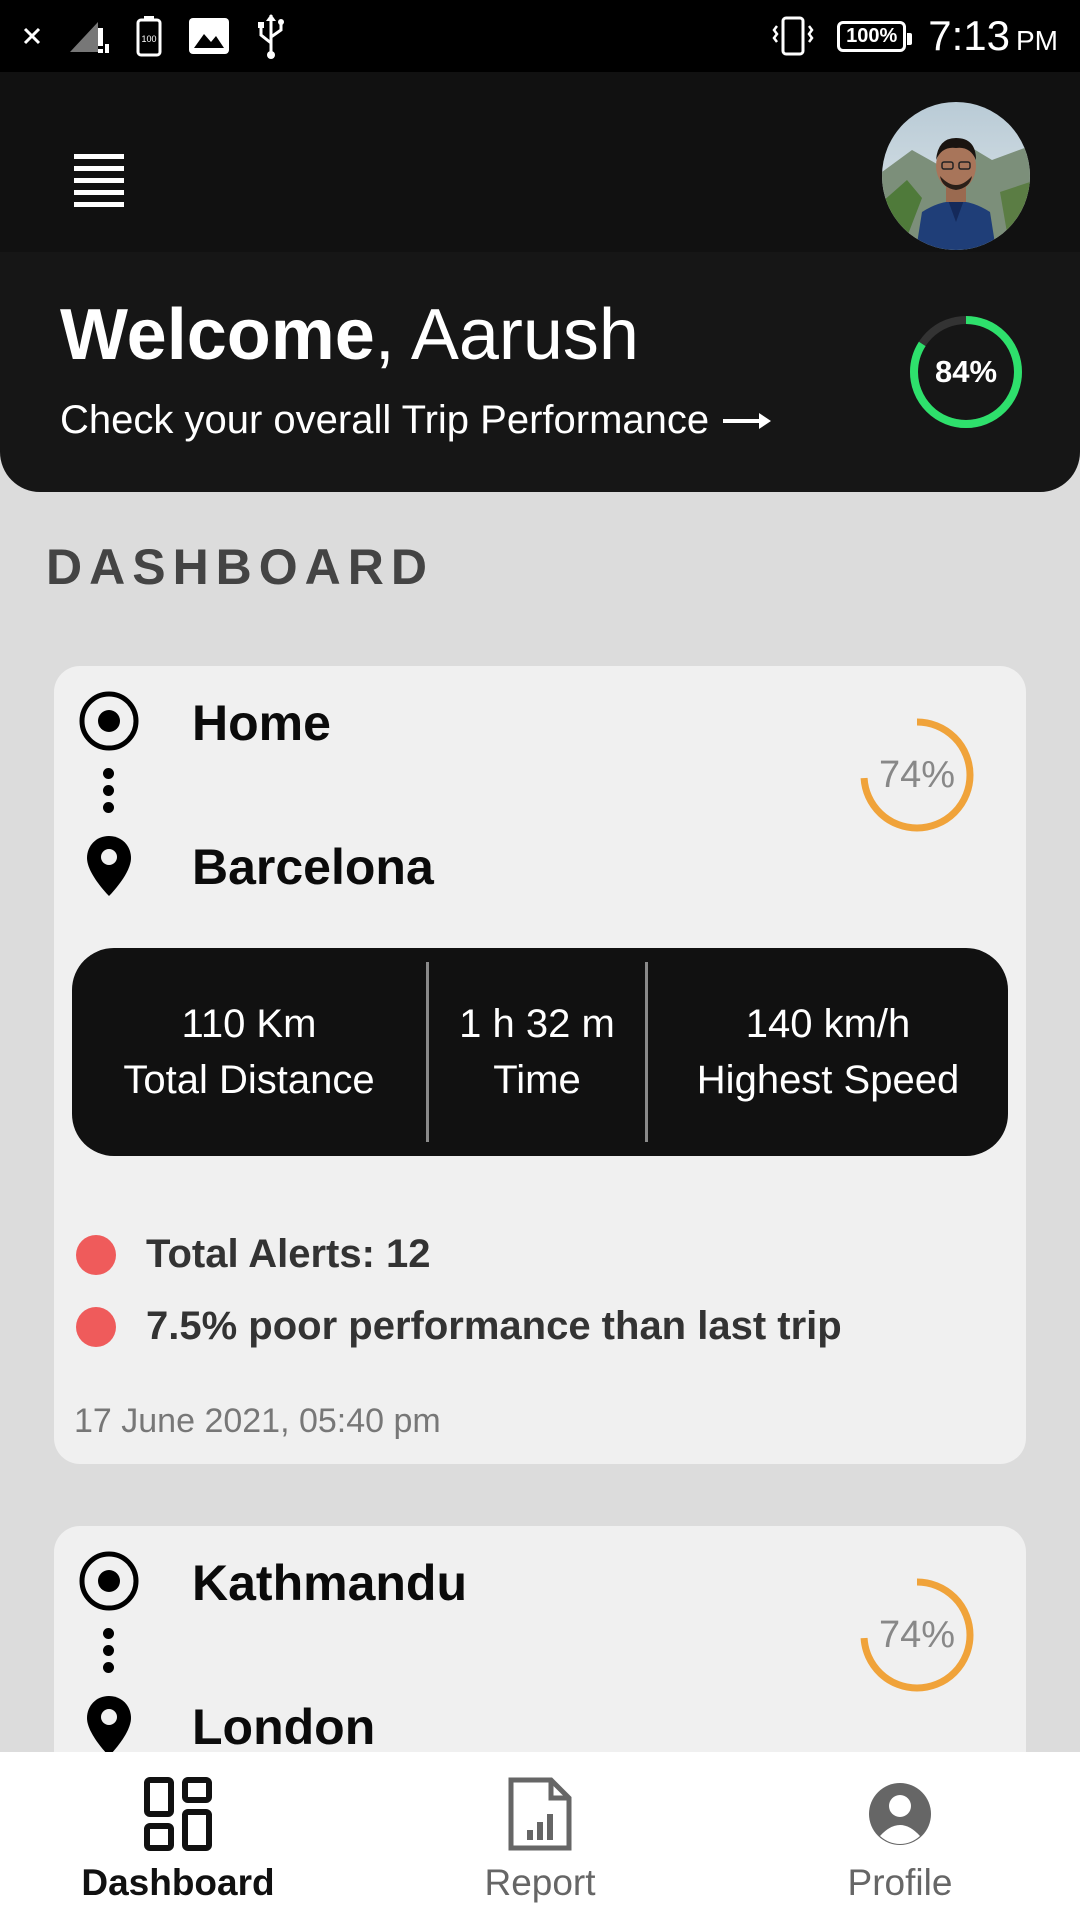 This screenshot has width=1080, height=1920. What do you see at coordinates (271, 36) in the screenshot?
I see `usb-icon` at bounding box center [271, 36].